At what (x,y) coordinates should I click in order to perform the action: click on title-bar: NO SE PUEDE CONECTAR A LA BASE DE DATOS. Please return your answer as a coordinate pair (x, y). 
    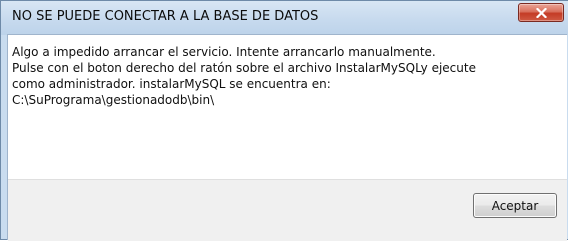
    Looking at the image, I should click on (284, 18).